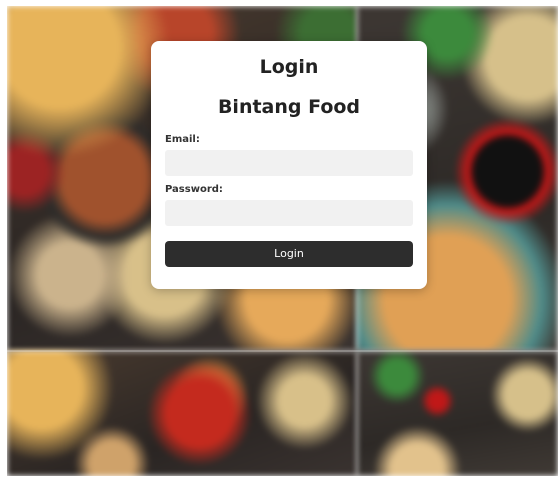 This screenshot has width=558, height=482. Describe the element at coordinates (289, 107) in the screenshot. I see `brand-name: Bintang Food` at that location.